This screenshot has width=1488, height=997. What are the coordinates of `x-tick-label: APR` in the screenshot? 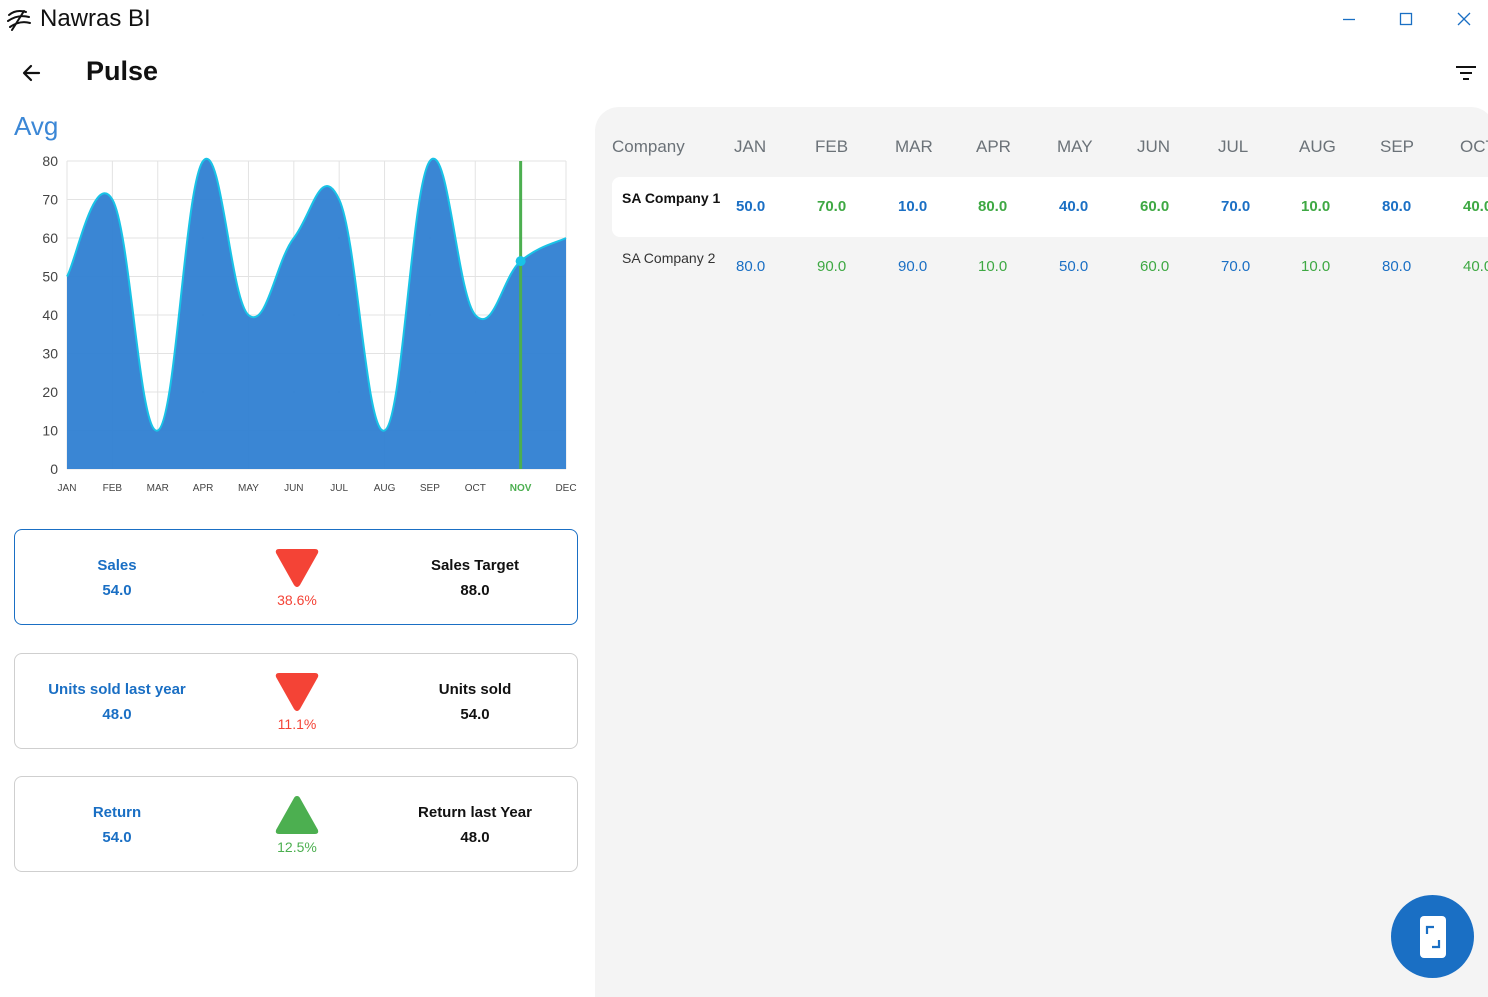 It's located at (203, 488).